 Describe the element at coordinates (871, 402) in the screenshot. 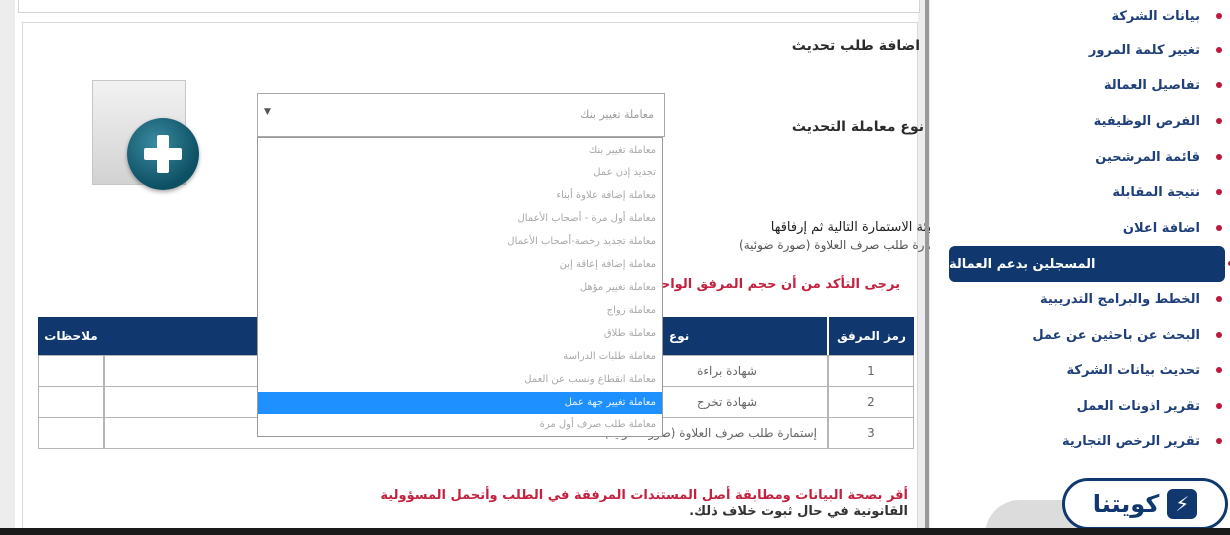

I see `table-cell-code: 2` at that location.